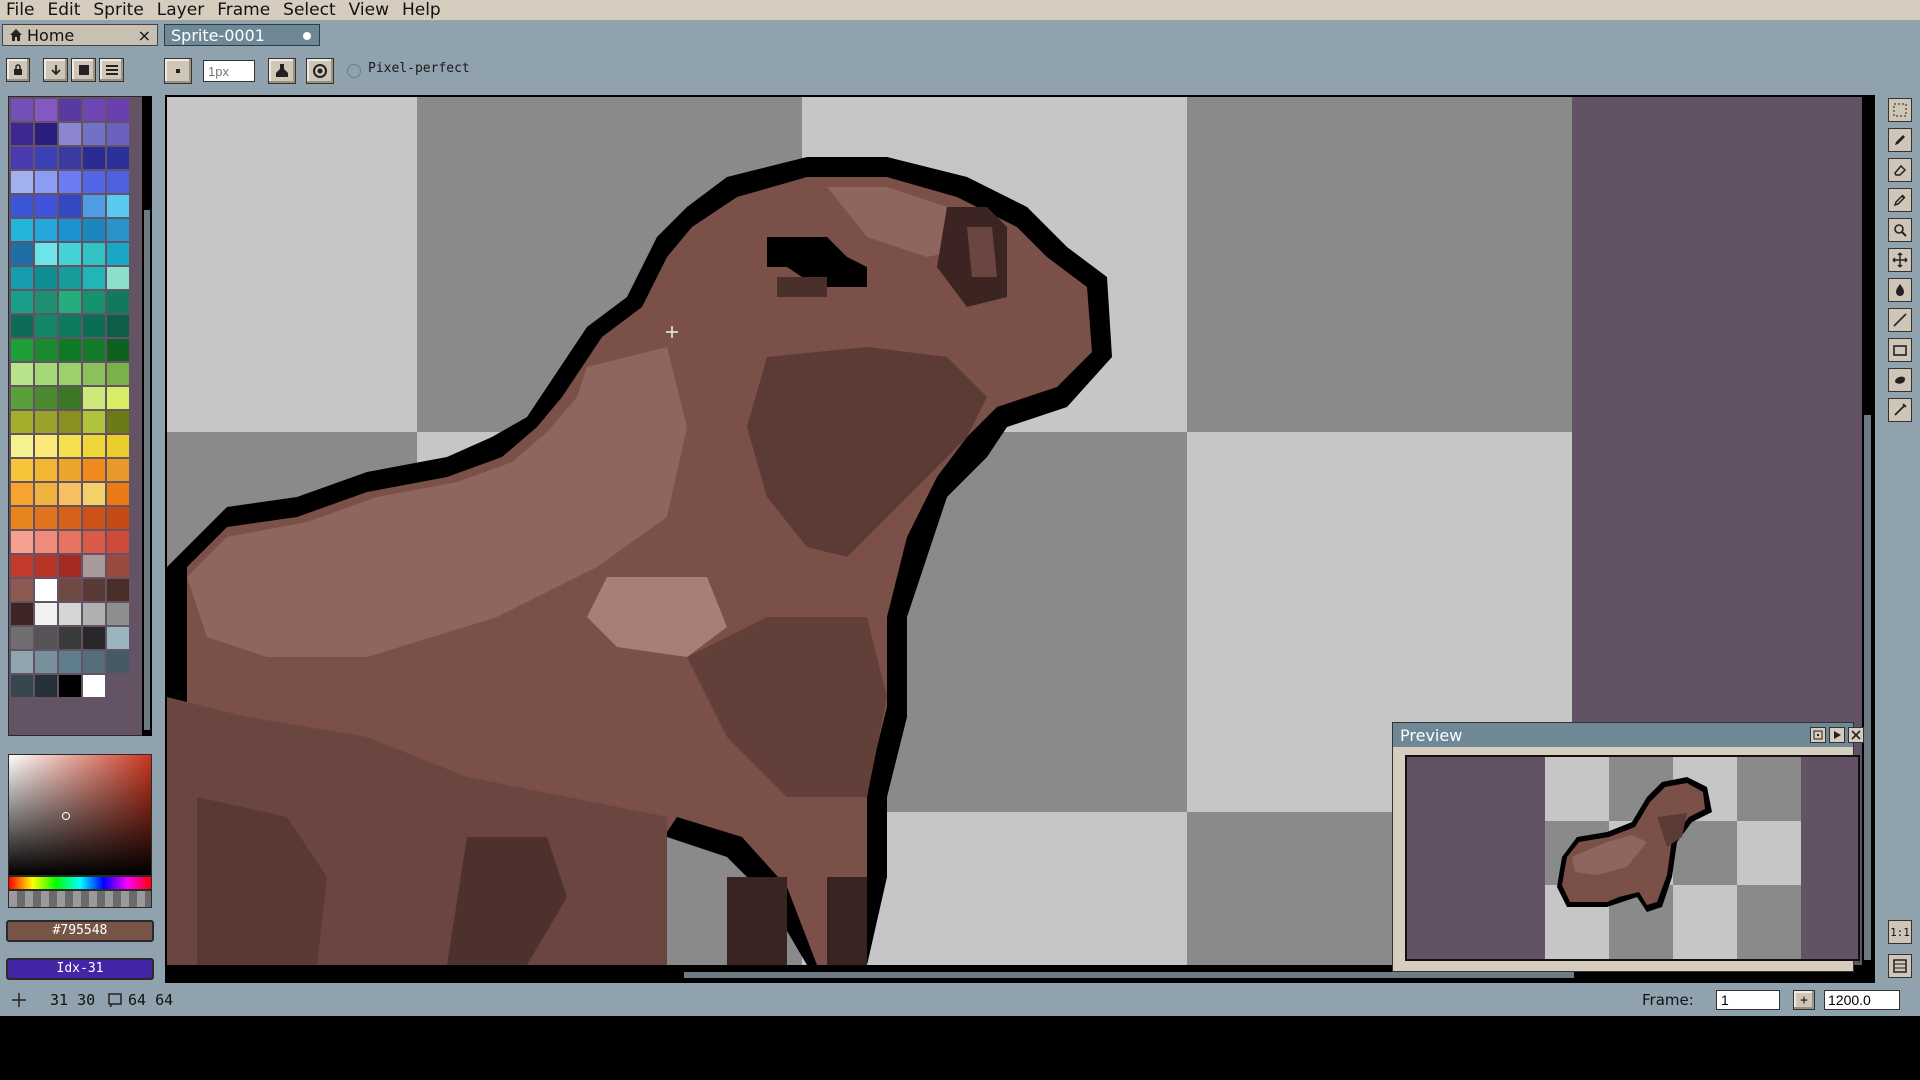  What do you see at coordinates (111, 70) in the screenshot?
I see `menu-button` at bounding box center [111, 70].